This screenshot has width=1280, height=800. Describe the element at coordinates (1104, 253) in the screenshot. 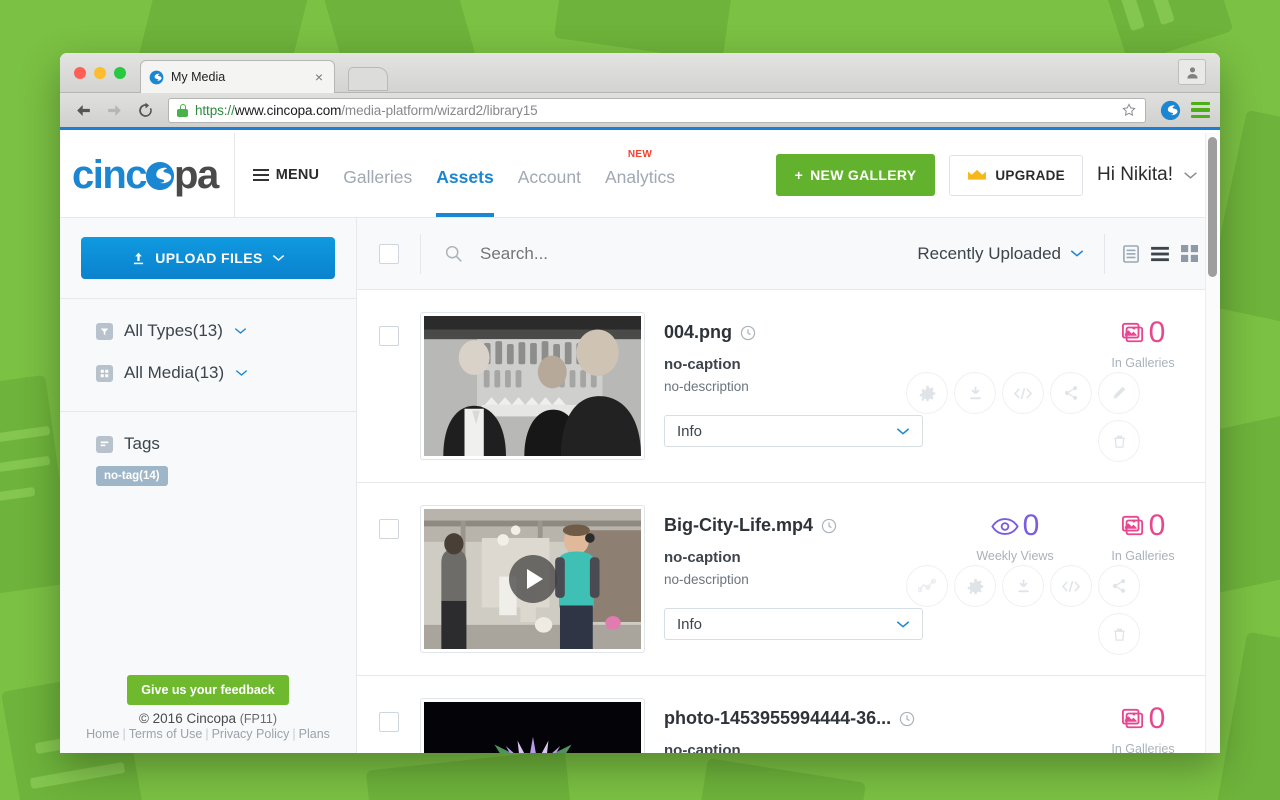

I see `toolbar-divider` at that location.